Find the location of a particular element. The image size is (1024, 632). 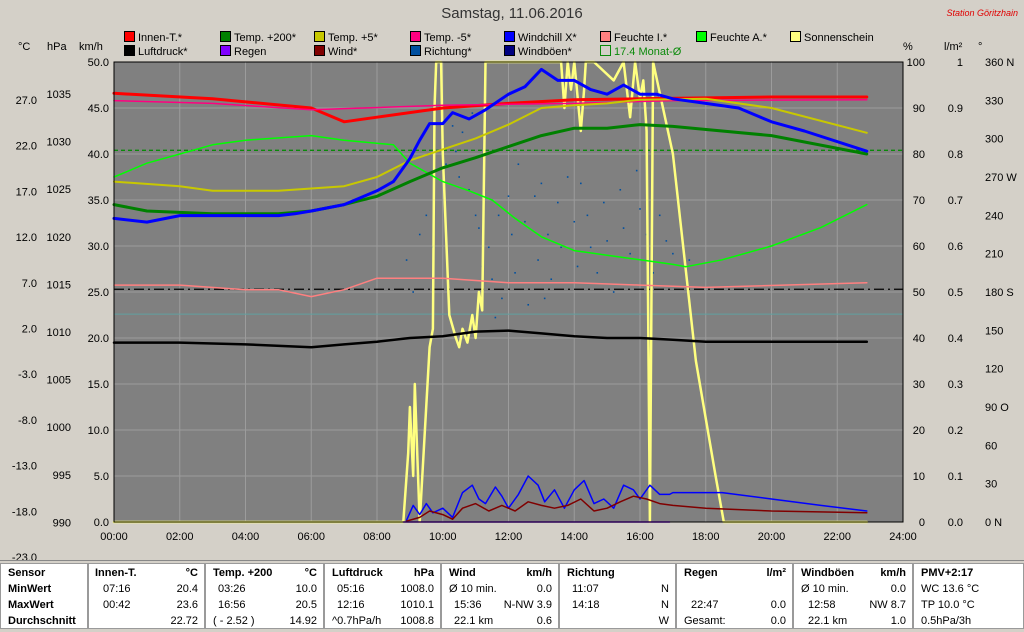

stats-panel-innen: Innen-T. °C 07:16 20.4 00:42 23.6 22.72 is located at coordinates (146, 596).